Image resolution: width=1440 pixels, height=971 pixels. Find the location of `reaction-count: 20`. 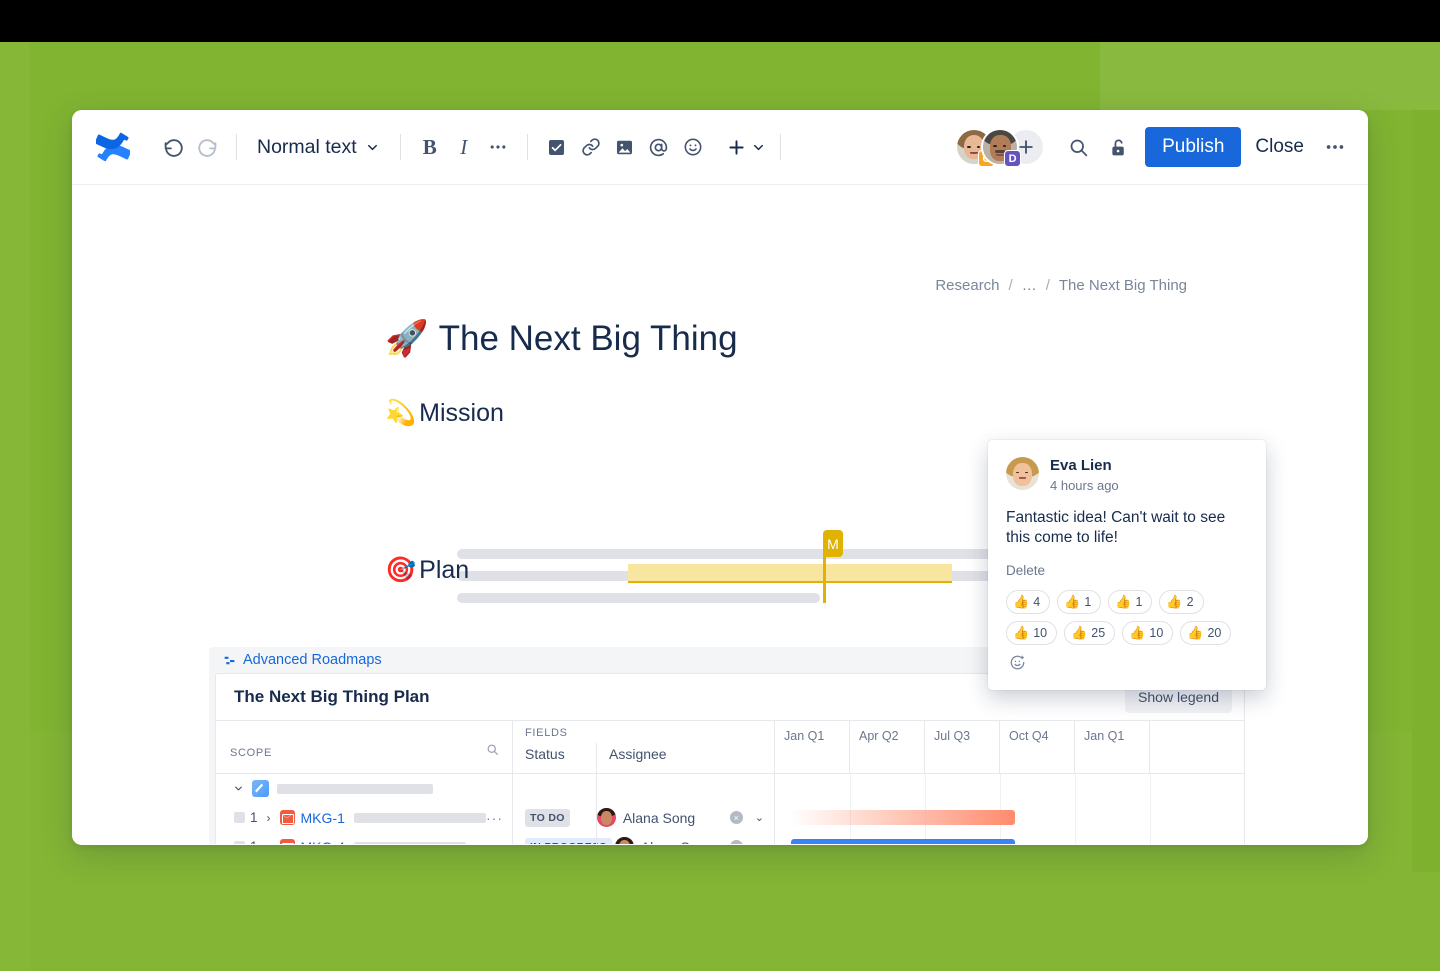

reaction-count: 20 is located at coordinates (1214, 632).